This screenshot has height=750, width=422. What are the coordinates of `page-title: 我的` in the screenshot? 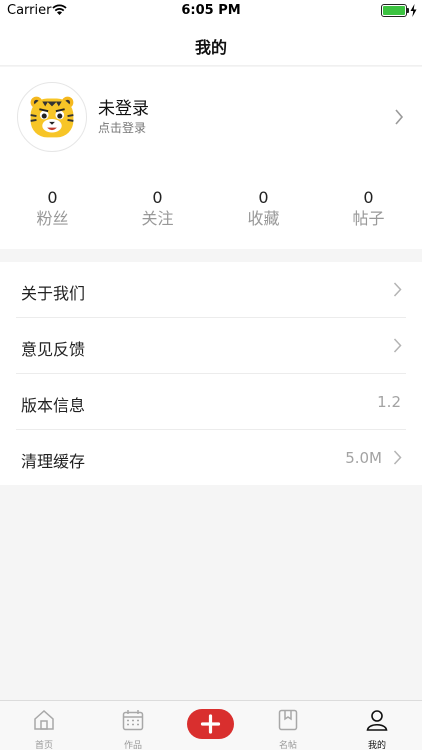 It's located at (210, 47).